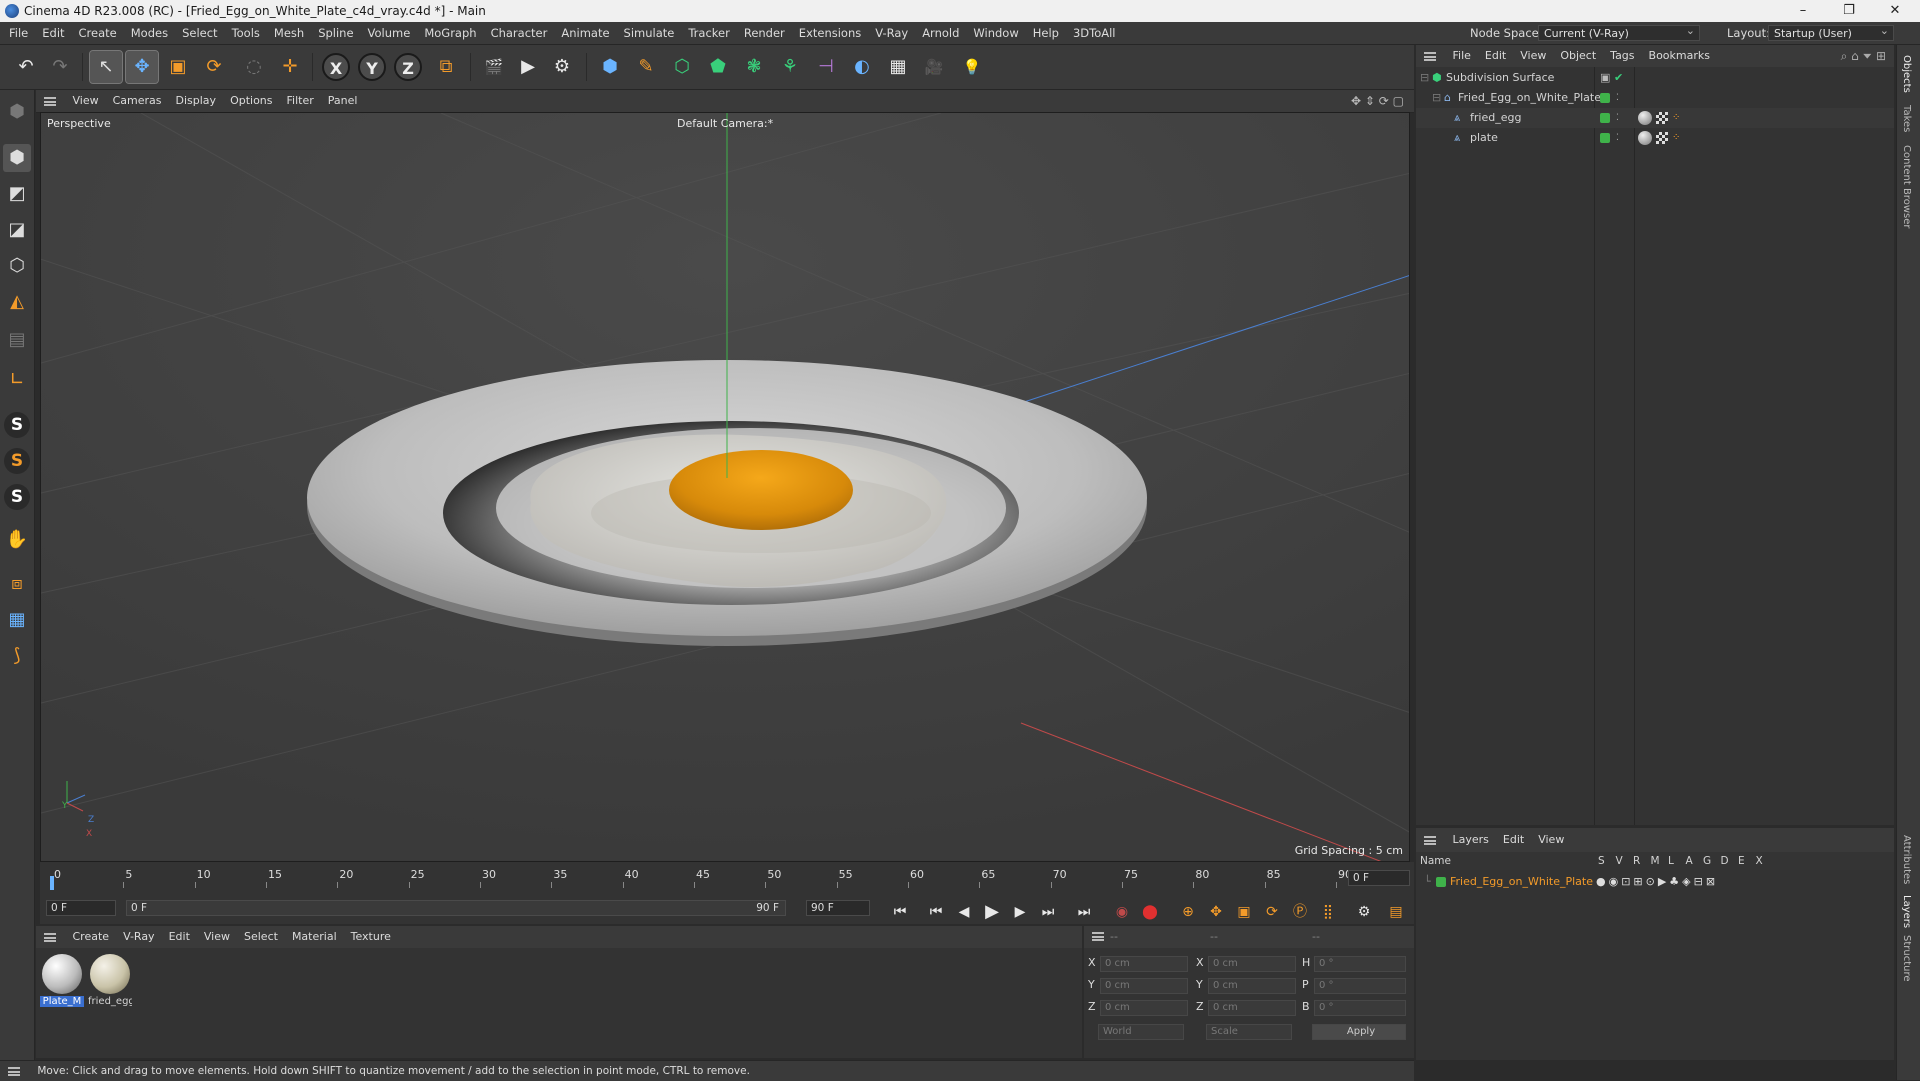 The width and height of the screenshot is (1920, 1081). Describe the element at coordinates (456, 908) in the screenshot. I see `range-slider: 0 F 90 F` at that location.